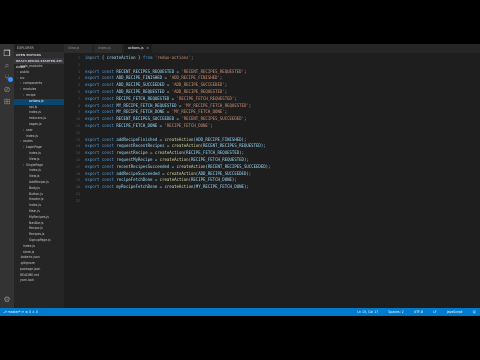  What do you see at coordinates (396, 312) in the screenshot?
I see `status-item: Spaces: 2` at bounding box center [396, 312].